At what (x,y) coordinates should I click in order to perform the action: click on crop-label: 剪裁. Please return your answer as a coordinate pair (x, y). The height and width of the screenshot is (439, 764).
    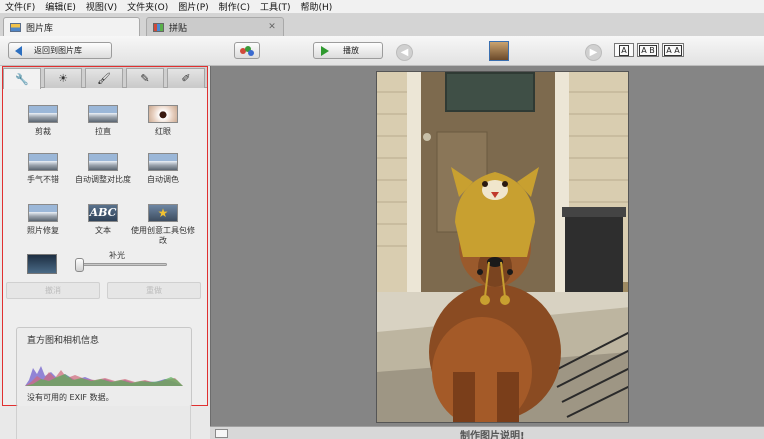
    Looking at the image, I should click on (43, 131).